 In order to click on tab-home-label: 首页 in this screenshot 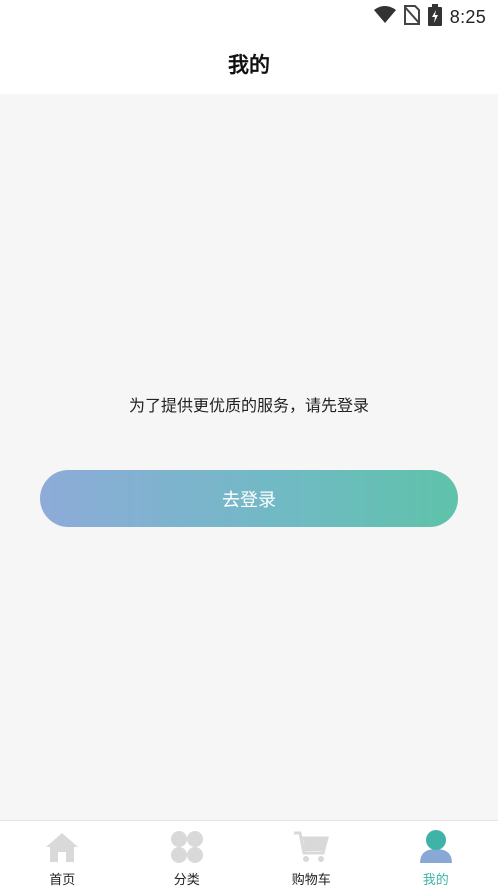, I will do `click(62, 878)`.